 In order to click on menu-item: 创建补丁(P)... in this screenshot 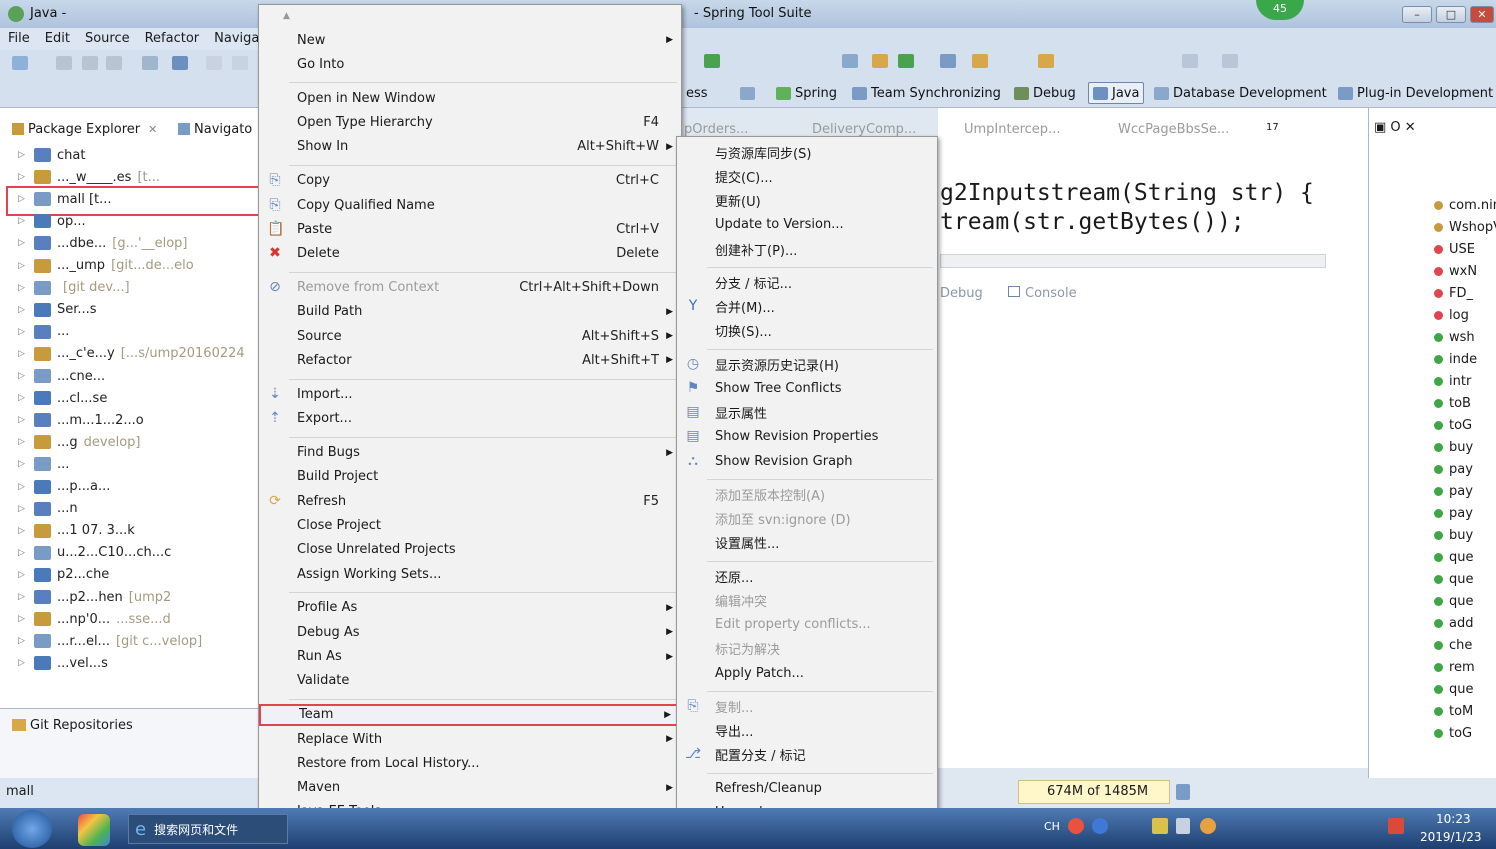, I will do `click(807, 249)`.